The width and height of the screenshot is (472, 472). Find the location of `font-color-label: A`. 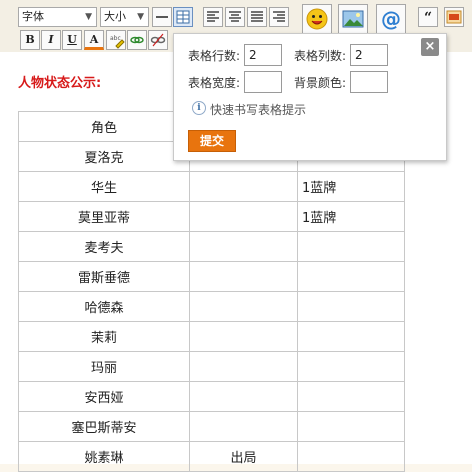

font-color-label: A is located at coordinates (94, 39).